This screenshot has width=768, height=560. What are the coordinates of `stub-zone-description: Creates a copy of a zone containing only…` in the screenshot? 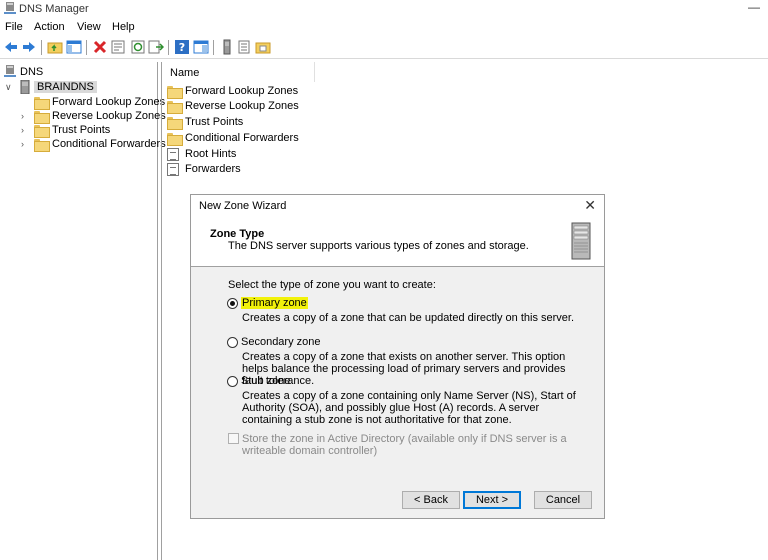 It's located at (409, 408).